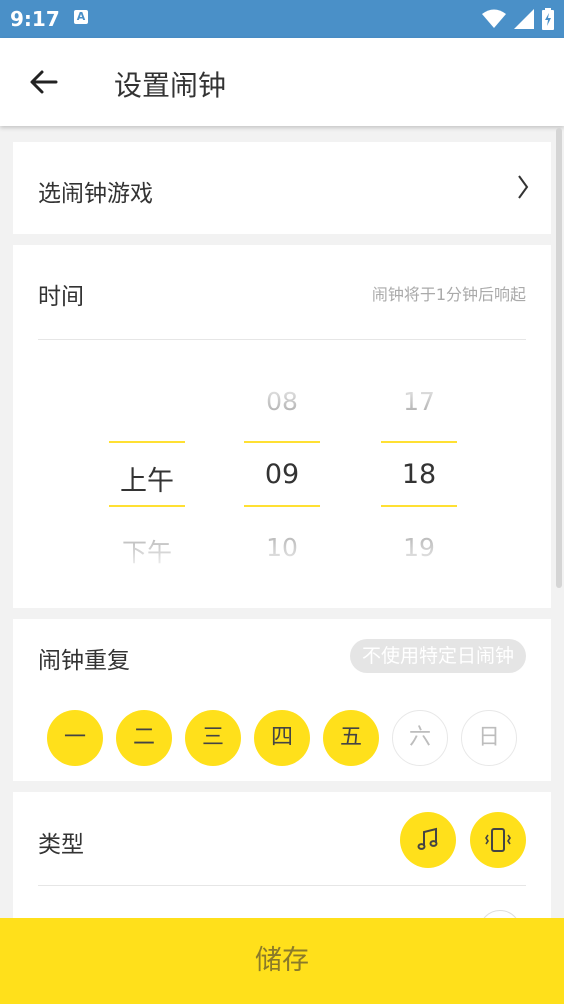 The height and width of the screenshot is (1004, 564). What do you see at coordinates (282, 401) in the screenshot?
I see `hour-prev: 08` at bounding box center [282, 401].